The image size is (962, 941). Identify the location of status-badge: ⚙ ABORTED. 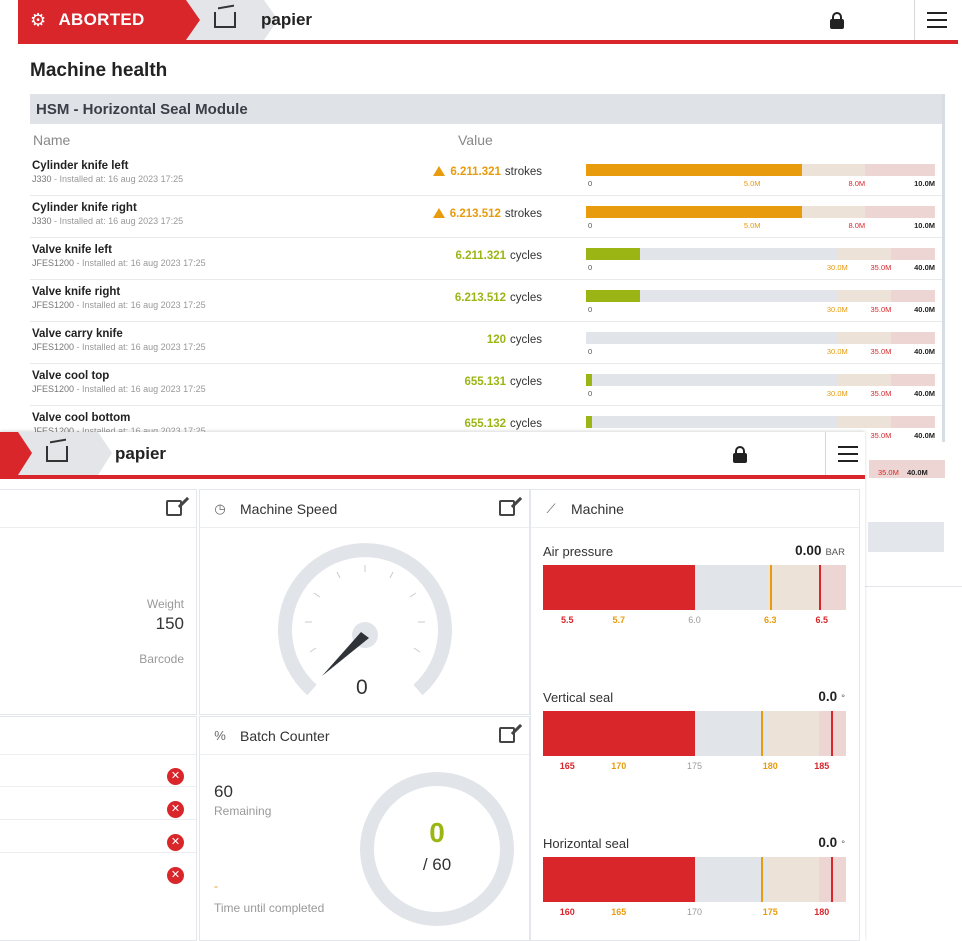
(102, 20).